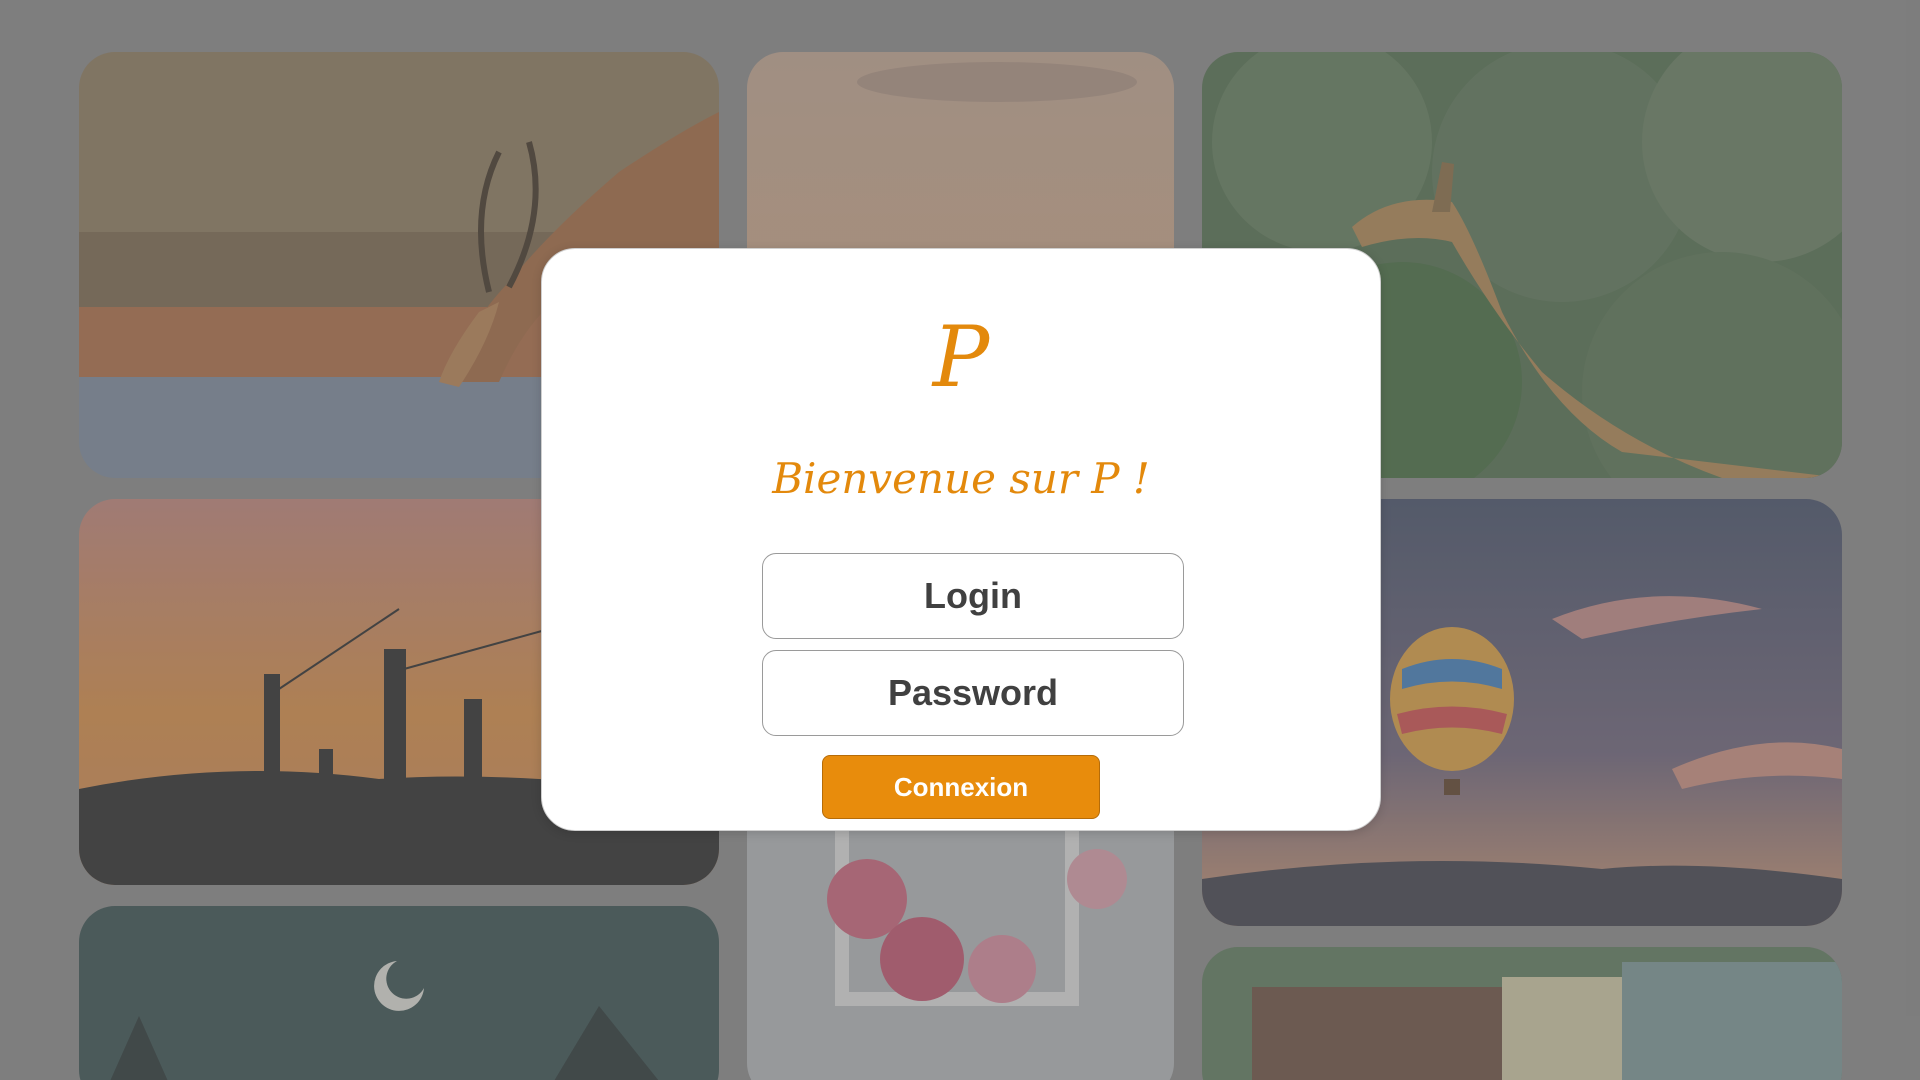 The width and height of the screenshot is (1920, 1080). What do you see at coordinates (973, 596) in the screenshot?
I see `login-input` at bounding box center [973, 596].